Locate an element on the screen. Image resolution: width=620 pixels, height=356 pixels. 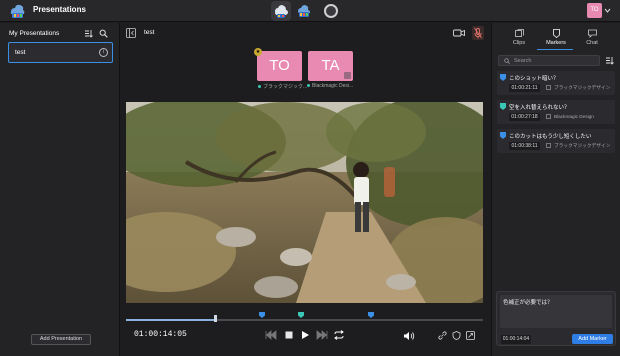
tab-label: Clips is located at coordinates (519, 43).